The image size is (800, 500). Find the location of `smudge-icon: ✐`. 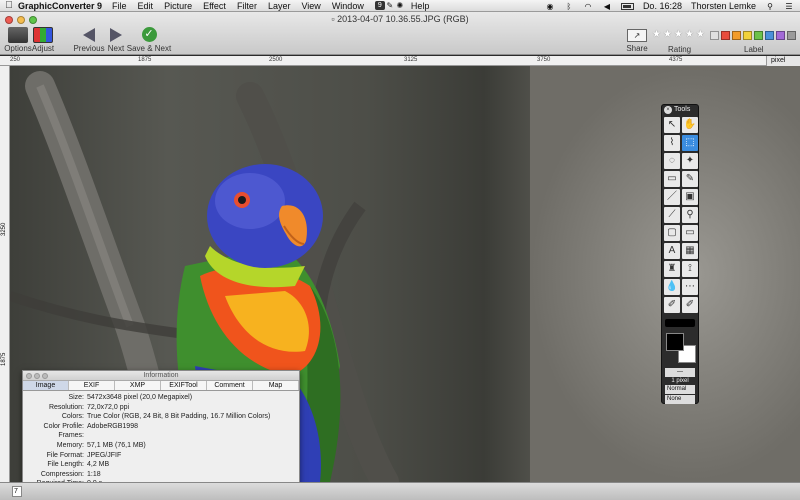

smudge-icon: ✐ is located at coordinates (690, 305).